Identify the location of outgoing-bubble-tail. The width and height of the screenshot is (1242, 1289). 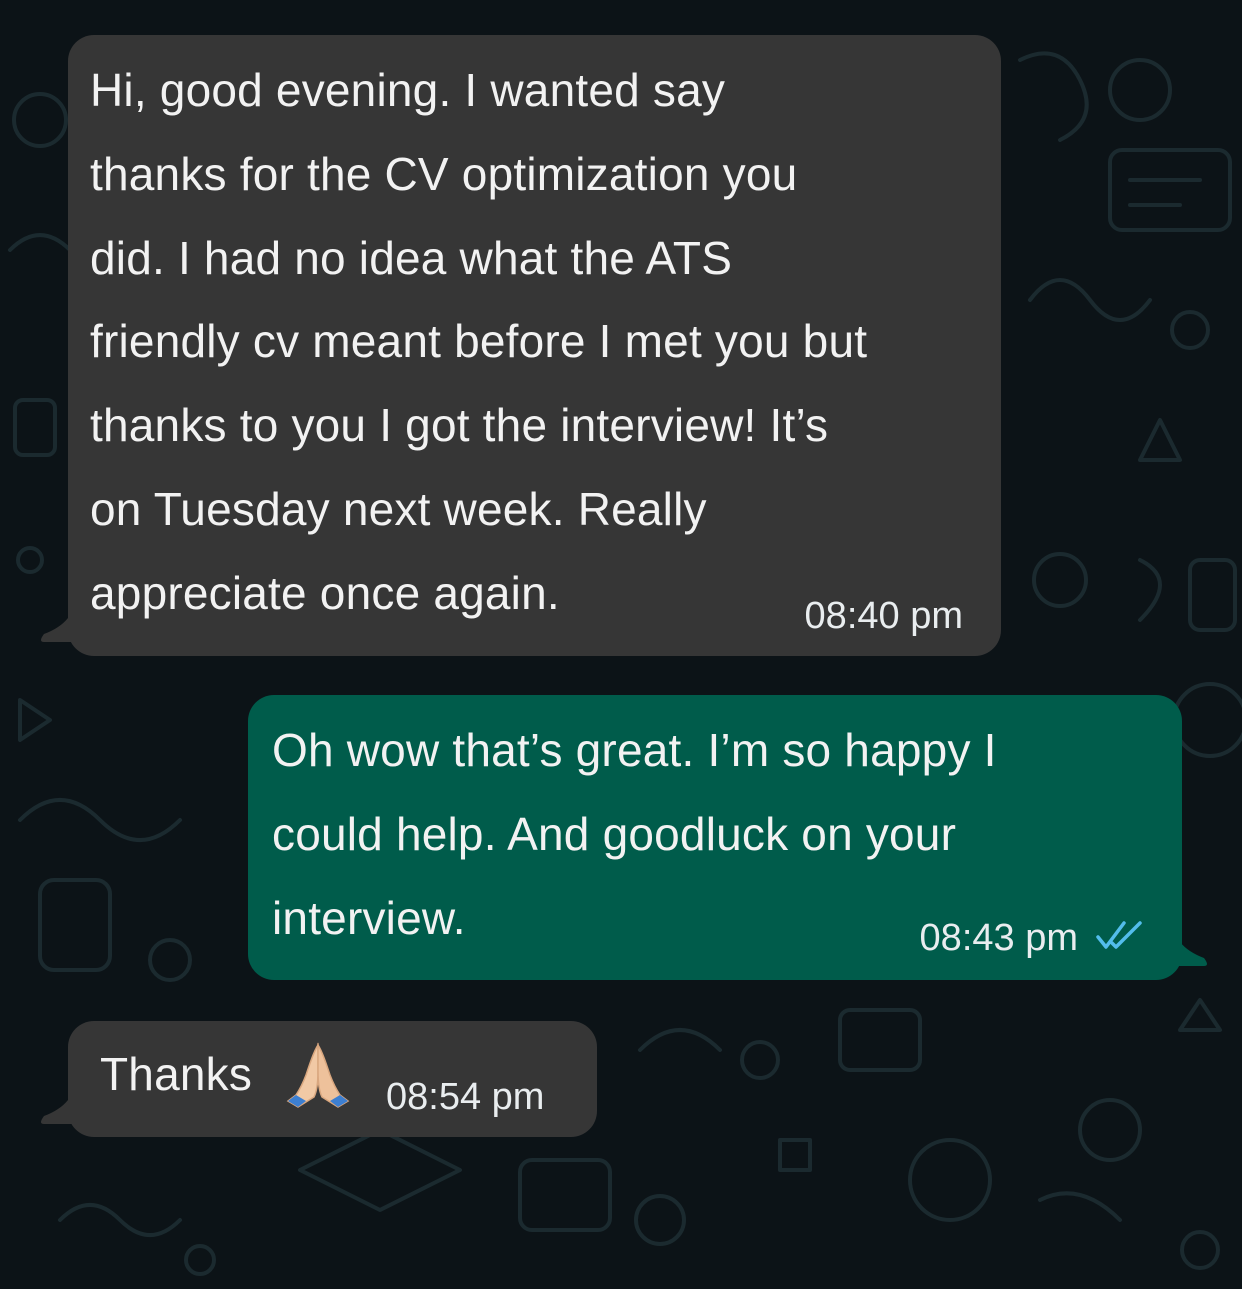
(1188, 954).